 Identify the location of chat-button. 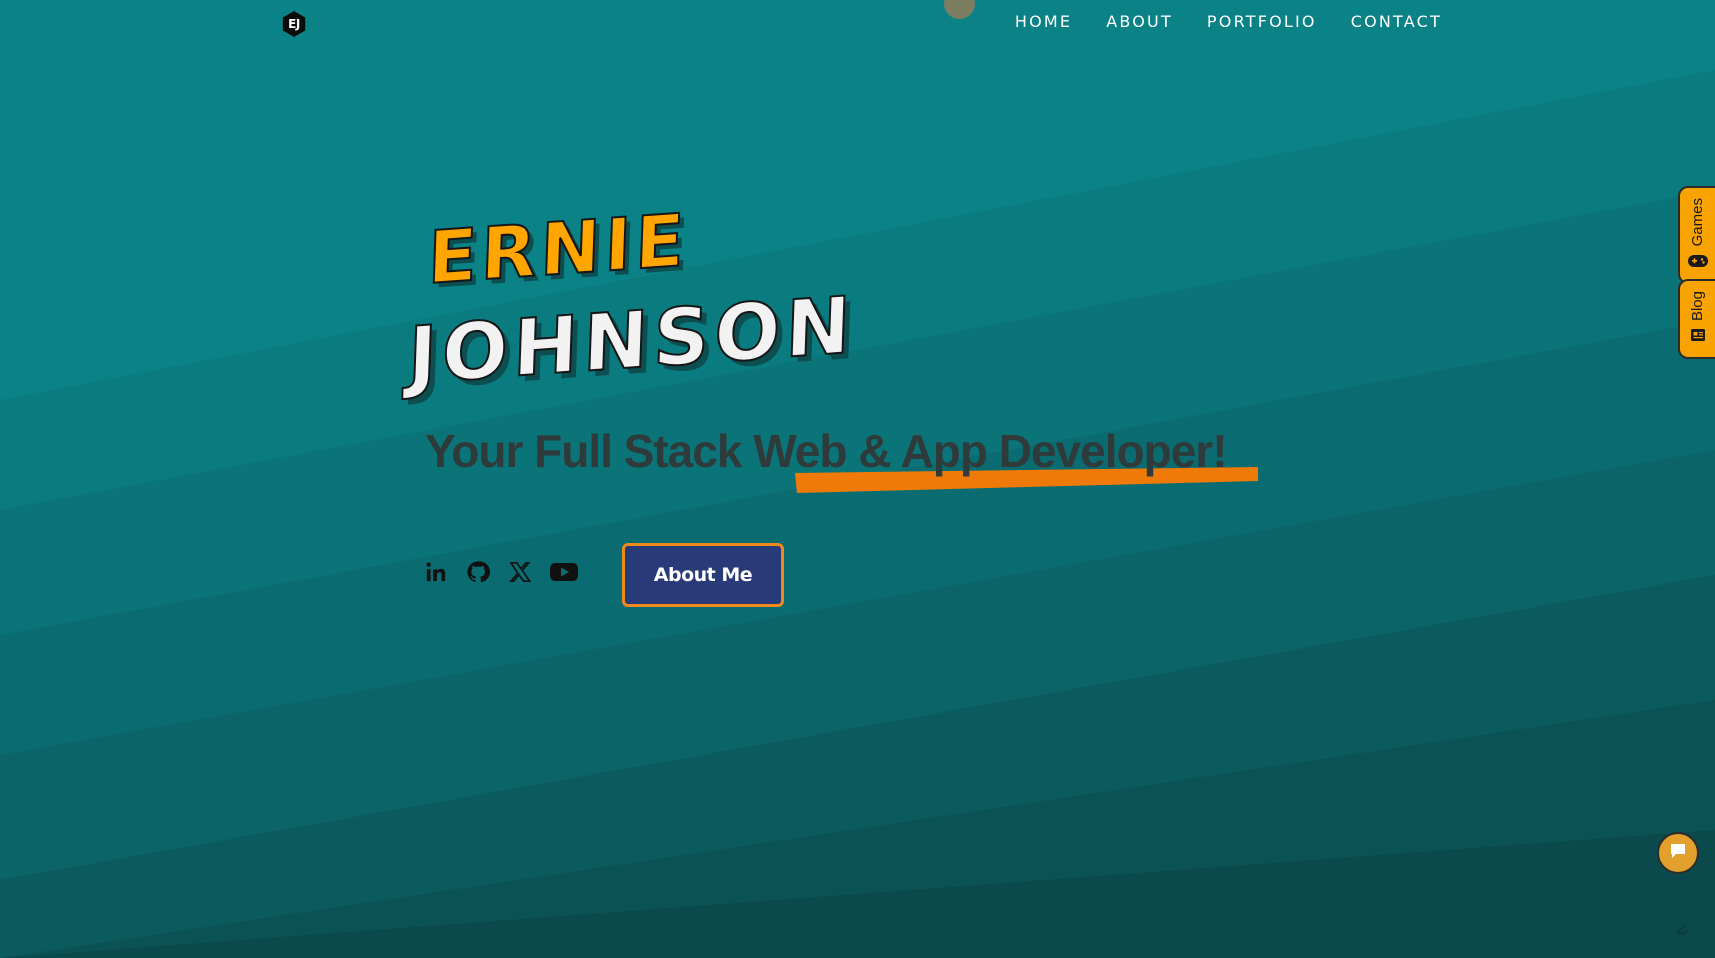
(1678, 853).